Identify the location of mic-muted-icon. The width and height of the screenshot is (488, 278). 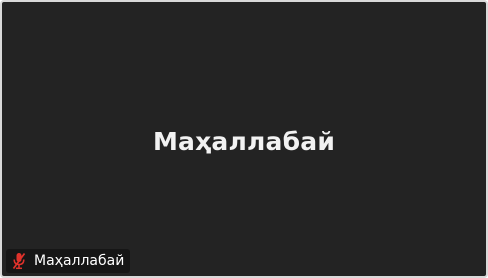
(19, 261).